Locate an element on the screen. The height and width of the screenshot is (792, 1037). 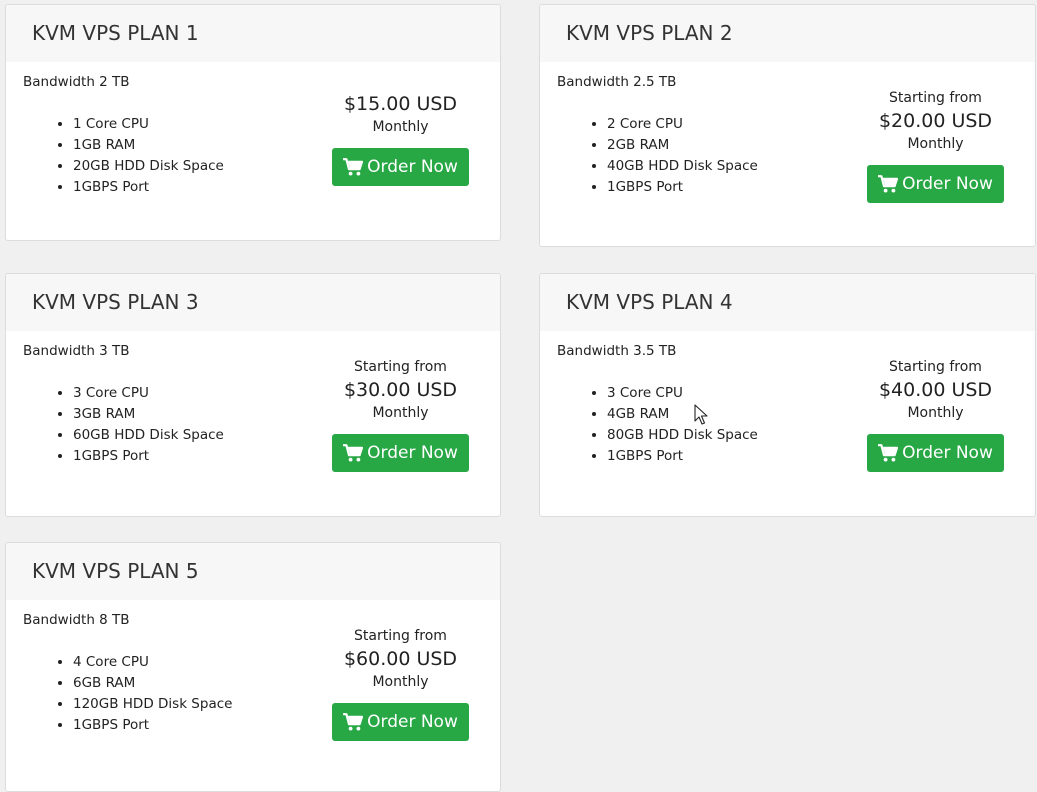
plan-title: KVM VPS PLAN 4 is located at coordinates (649, 302).